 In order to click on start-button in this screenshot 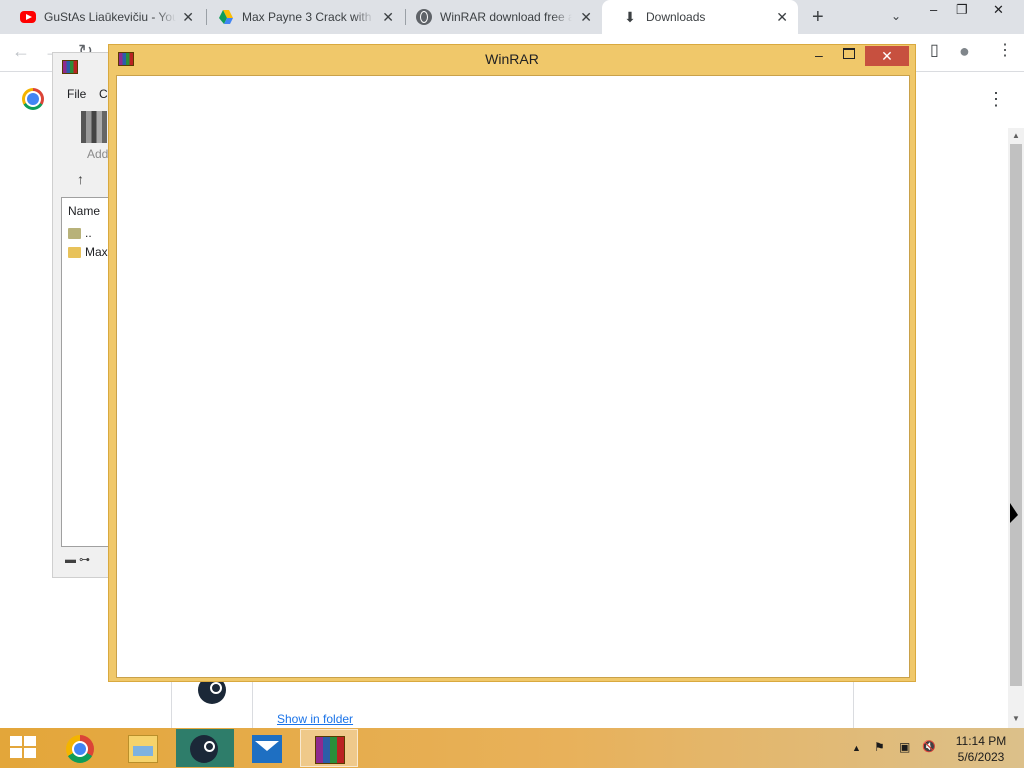, I will do `click(24, 748)`.